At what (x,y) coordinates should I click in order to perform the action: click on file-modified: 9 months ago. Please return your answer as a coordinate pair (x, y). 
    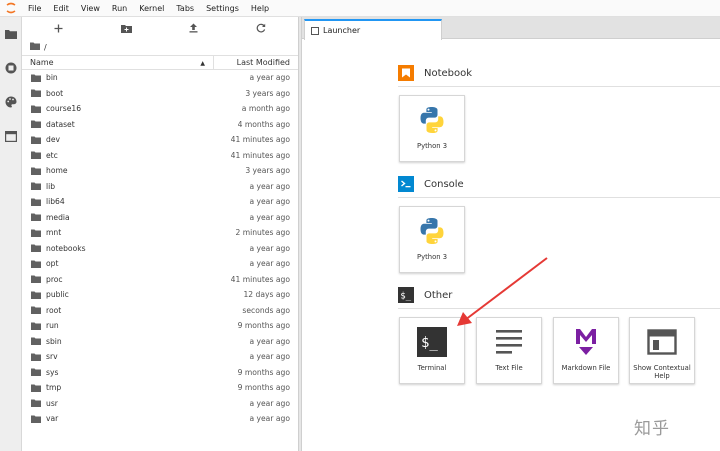
    Looking at the image, I should click on (263, 326).